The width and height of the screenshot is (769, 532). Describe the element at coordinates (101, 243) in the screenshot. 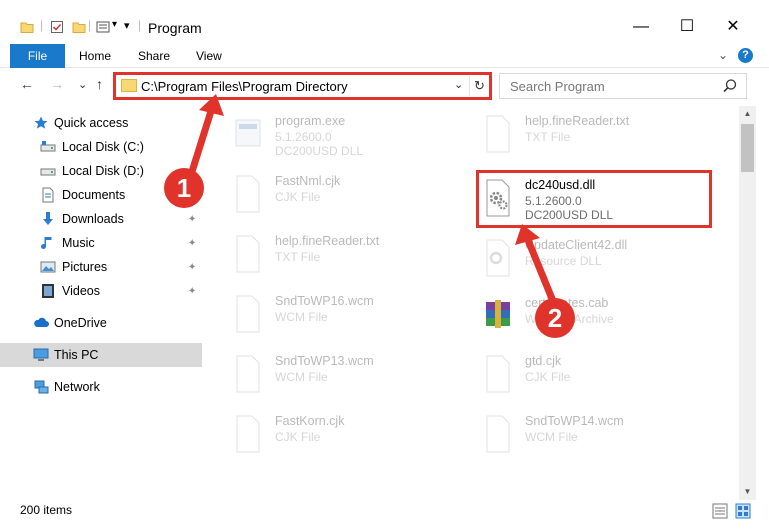

I see `sidebar-item-music: Music ✦` at that location.